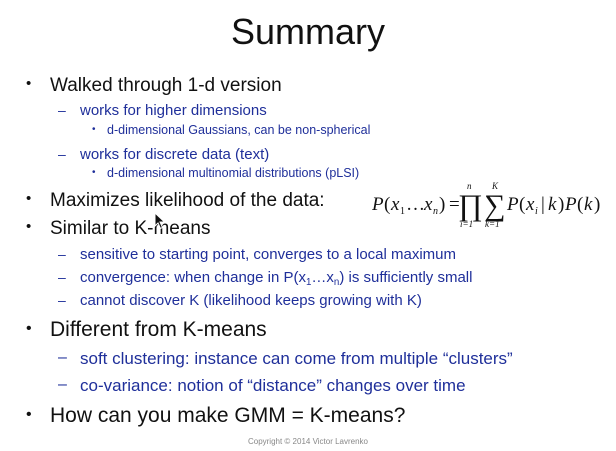 This screenshot has width=616, height=451. What do you see at coordinates (187, 200) in the screenshot?
I see `bullet-maximizes-likelihood: Maximizes likelihood of the data:` at bounding box center [187, 200].